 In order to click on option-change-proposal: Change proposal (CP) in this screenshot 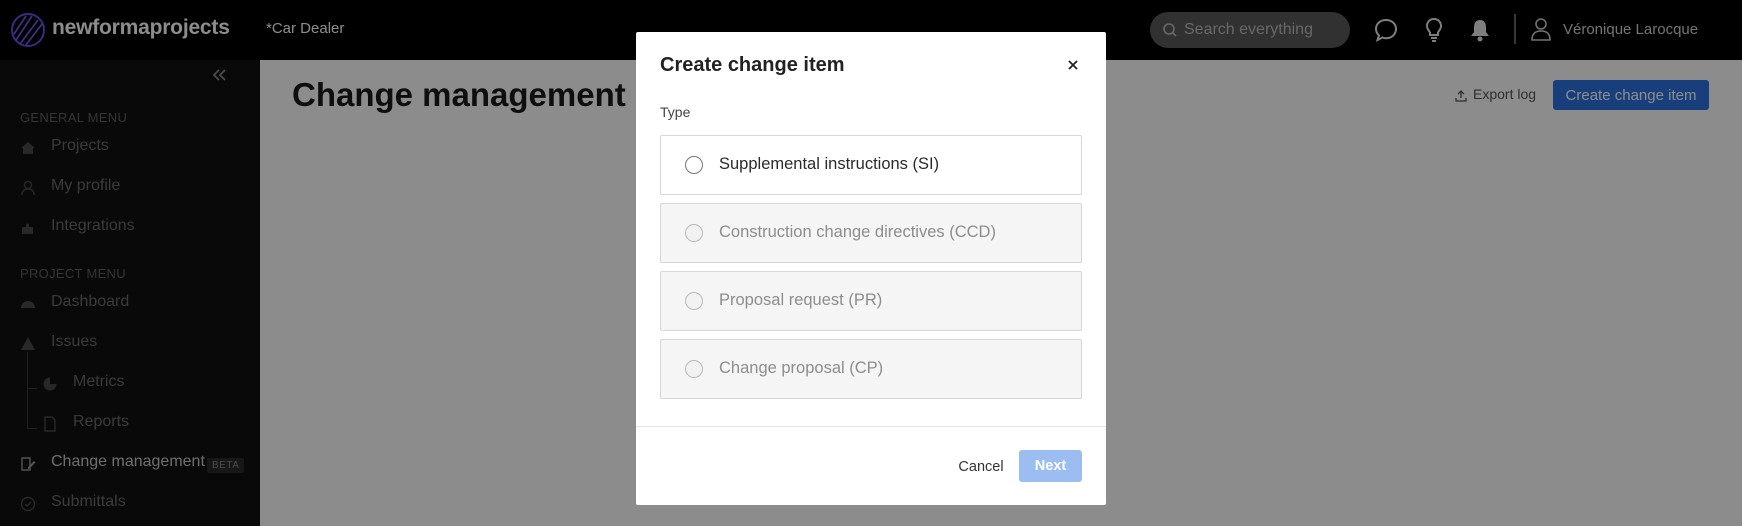, I will do `click(871, 369)`.